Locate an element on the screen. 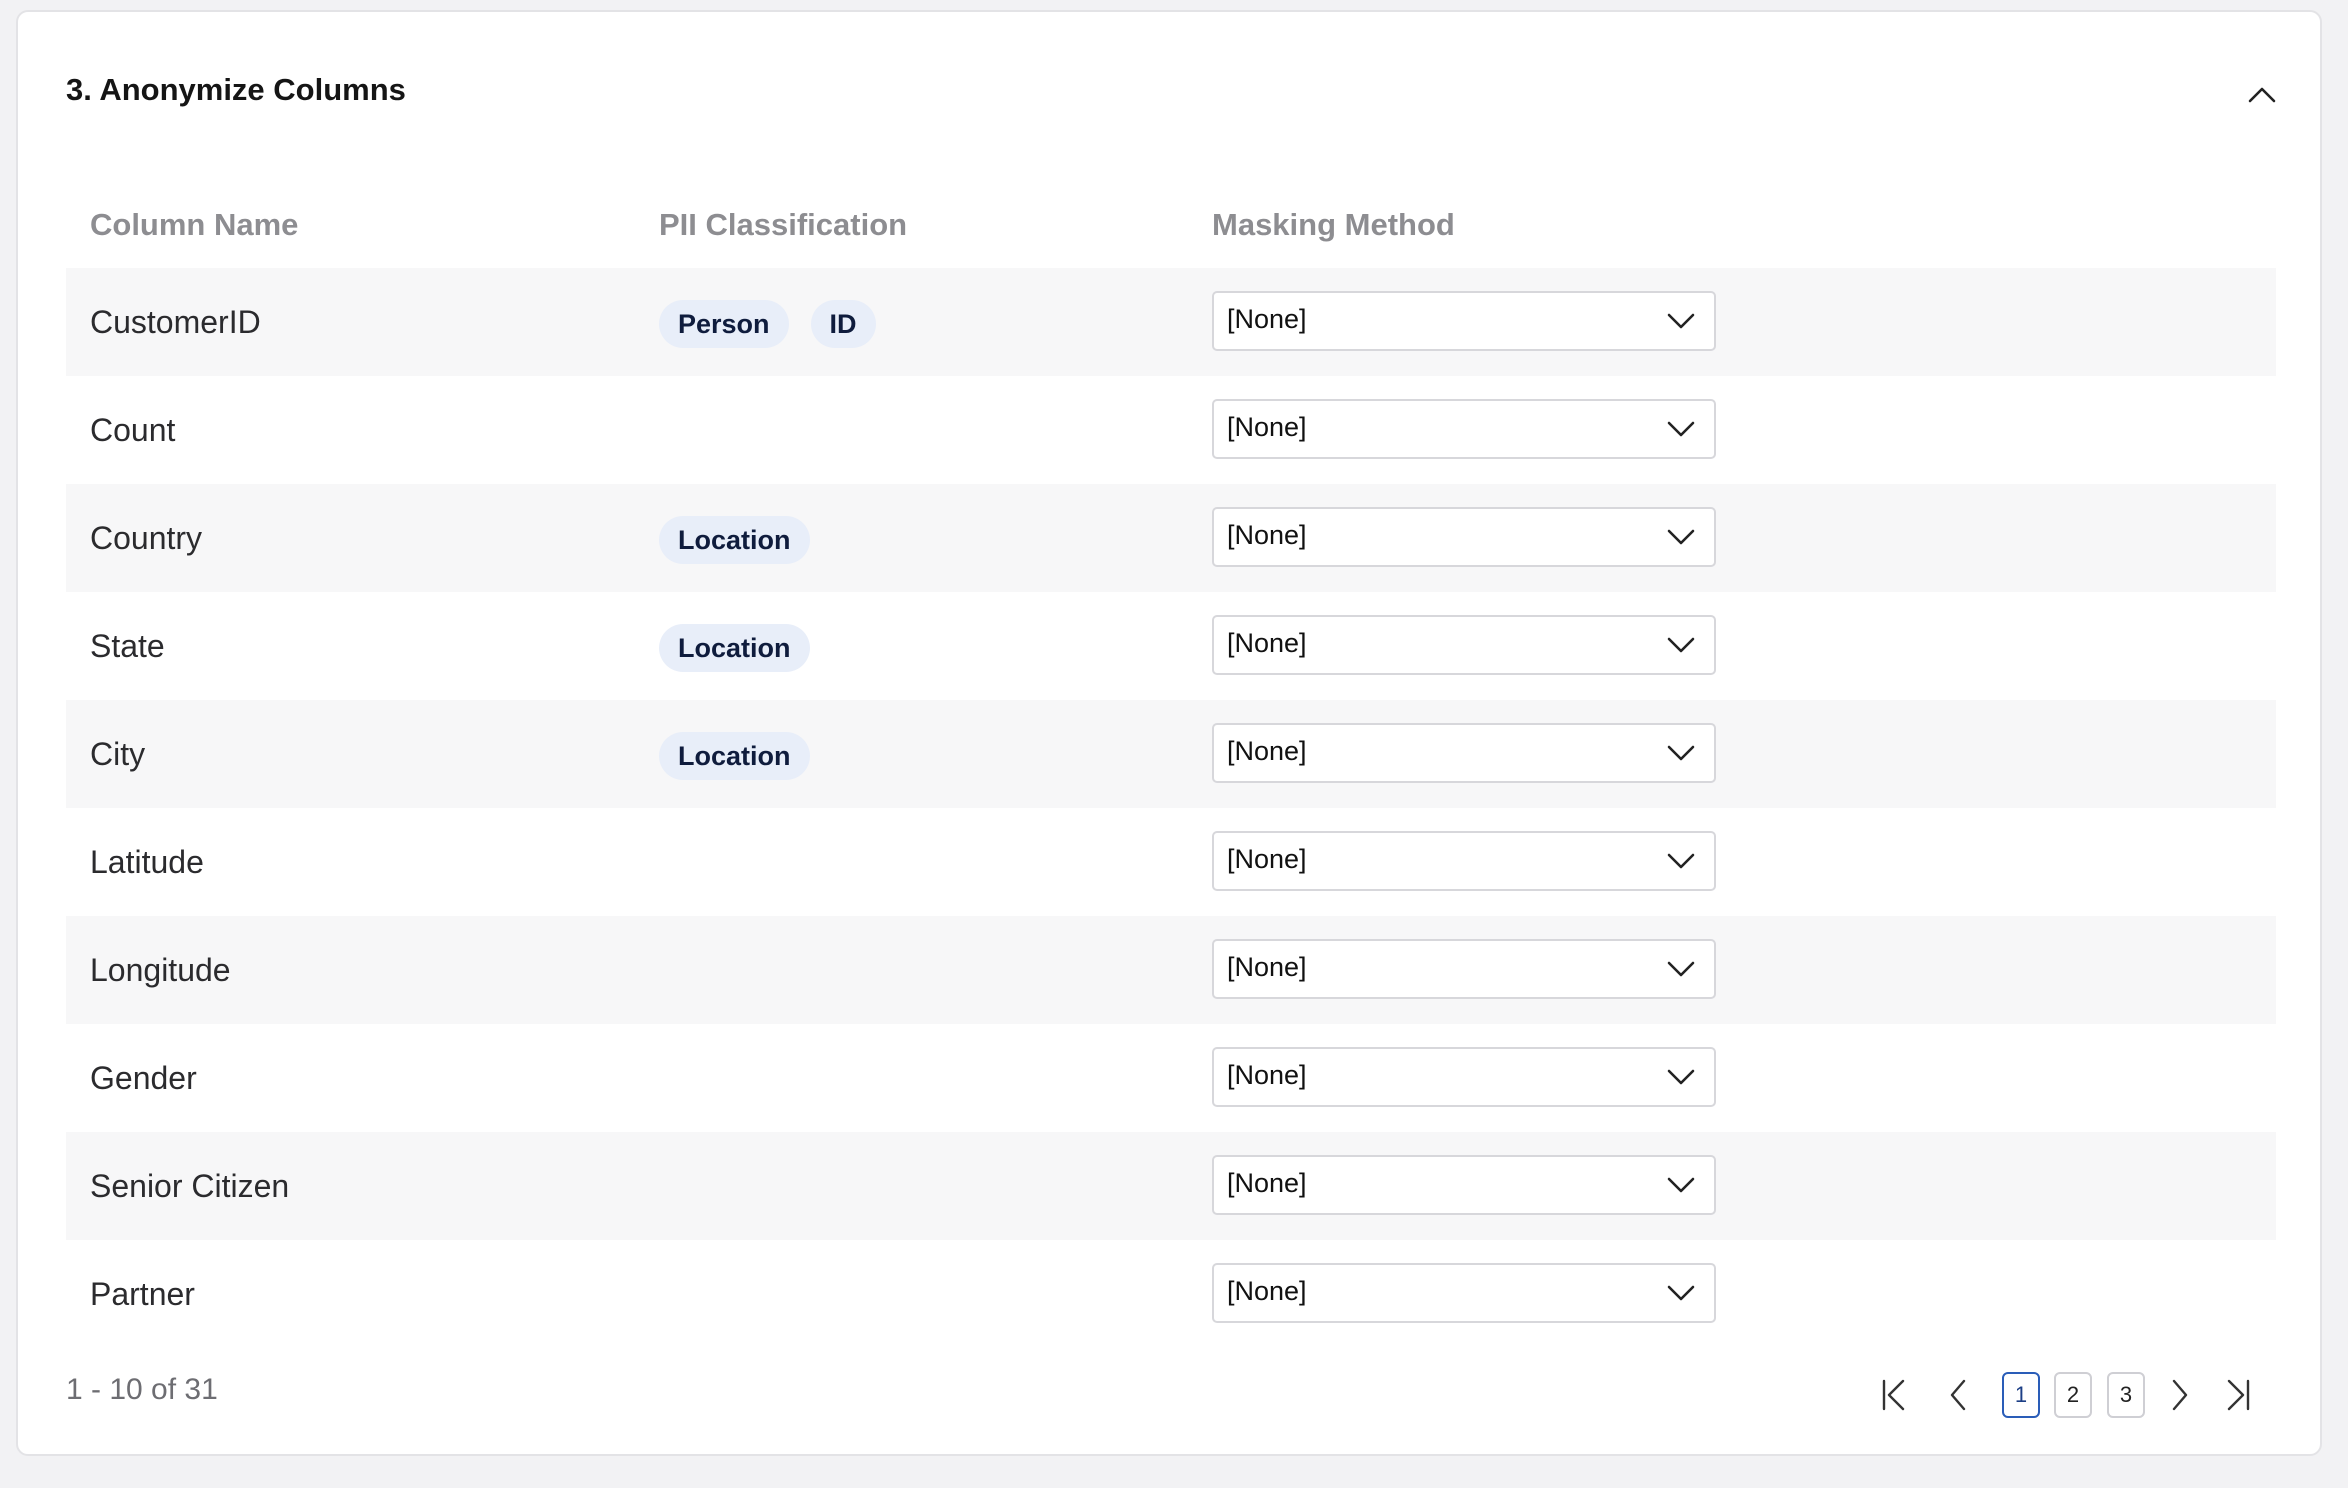 The height and width of the screenshot is (1488, 2348). last-page-icon is located at coordinates (2238, 1395).